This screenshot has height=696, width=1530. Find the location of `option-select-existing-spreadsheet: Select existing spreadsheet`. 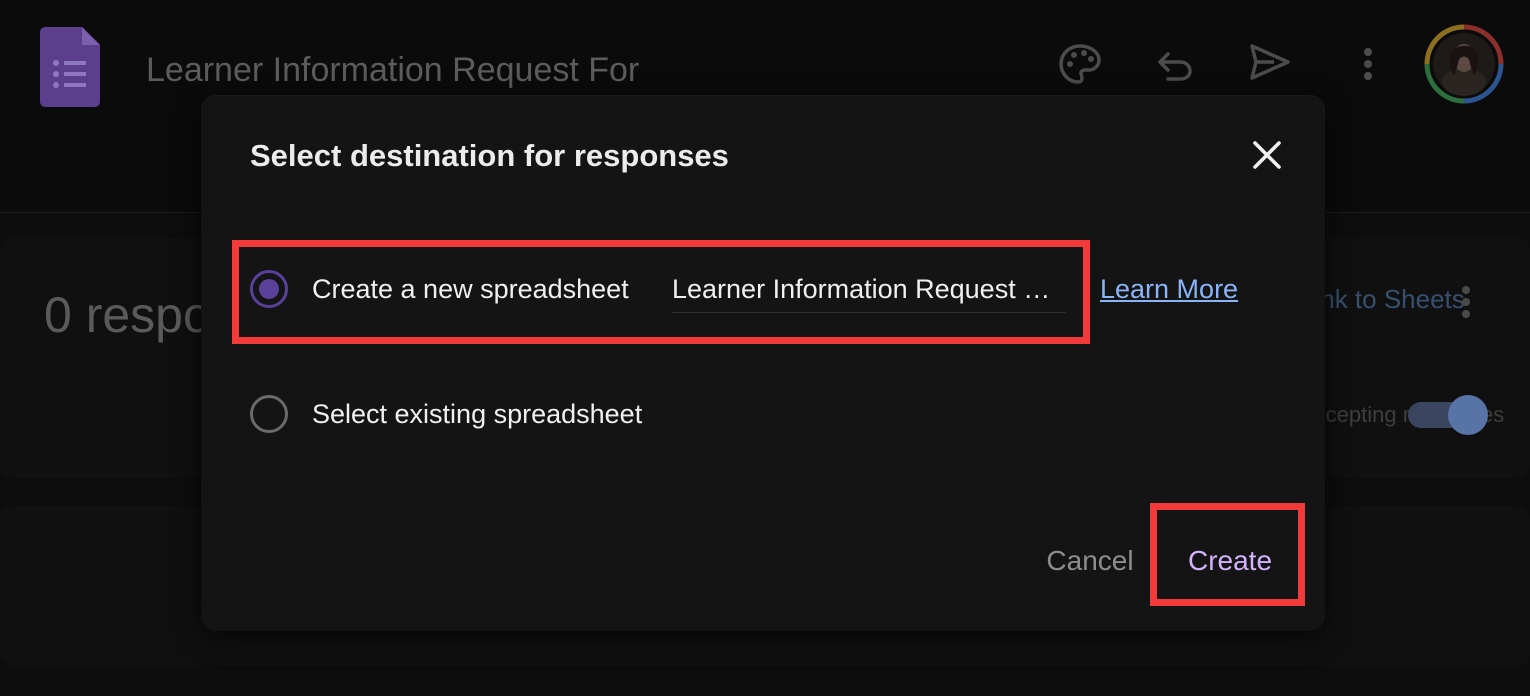

option-select-existing-spreadsheet: Select existing spreadsheet is located at coordinates (446, 414).